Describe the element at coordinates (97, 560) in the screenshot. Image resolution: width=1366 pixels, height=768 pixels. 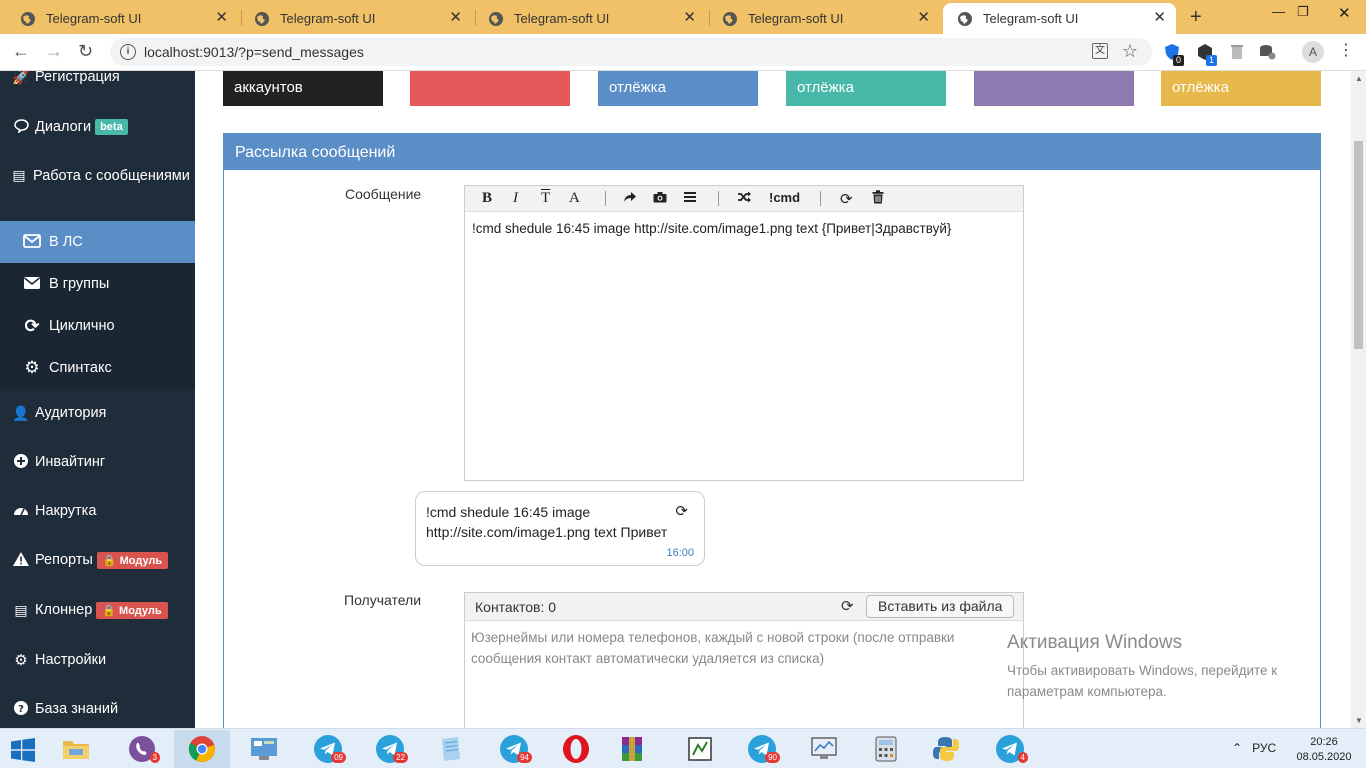
I see `sidebar-item-reports: Репорты 🔒 Модуль` at that location.